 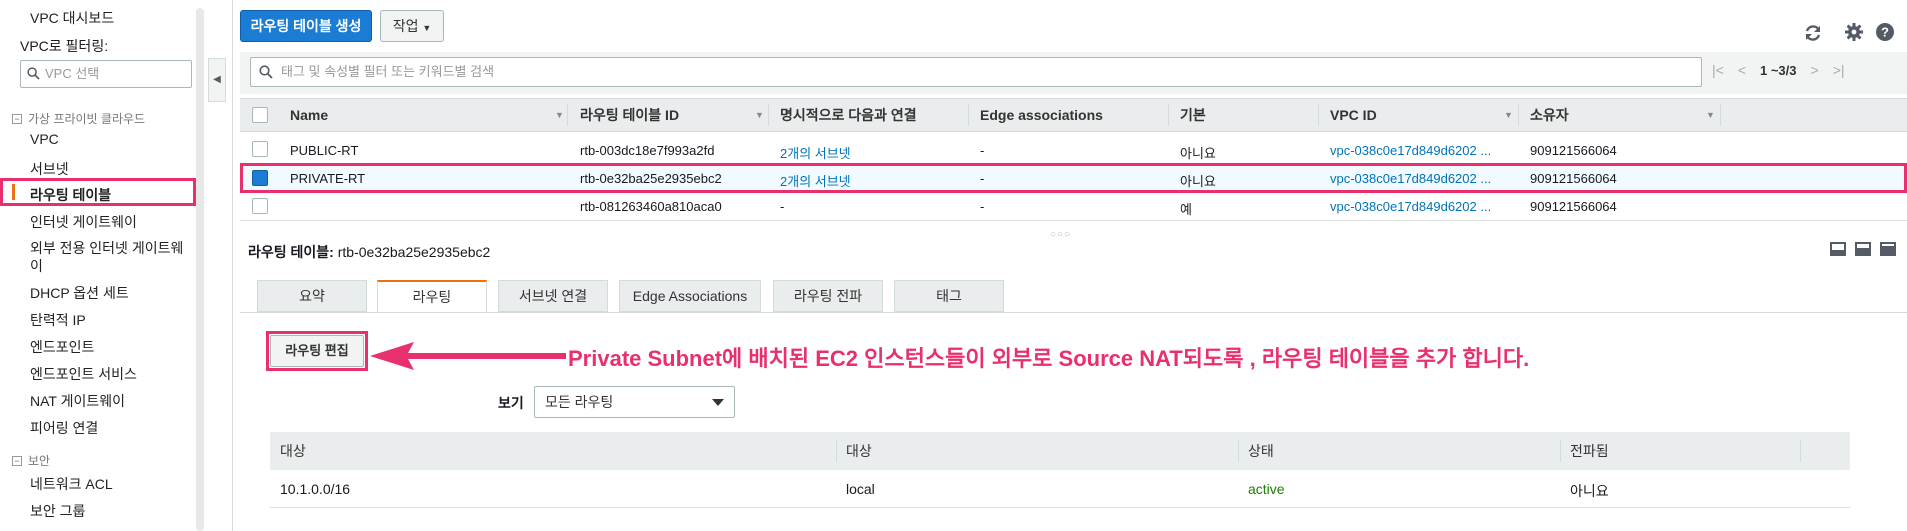 I want to click on actions-dropdown-button: 작업 ▼, so click(x=412, y=26).